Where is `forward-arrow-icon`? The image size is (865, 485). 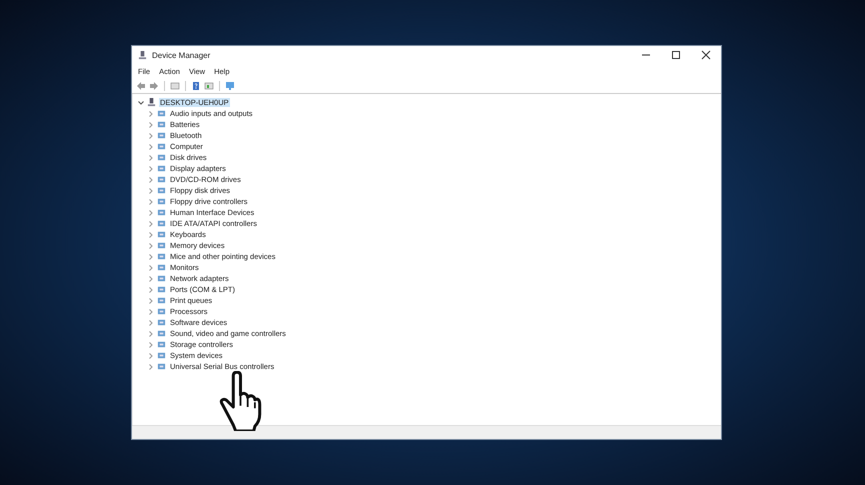
forward-arrow-icon is located at coordinates (154, 85).